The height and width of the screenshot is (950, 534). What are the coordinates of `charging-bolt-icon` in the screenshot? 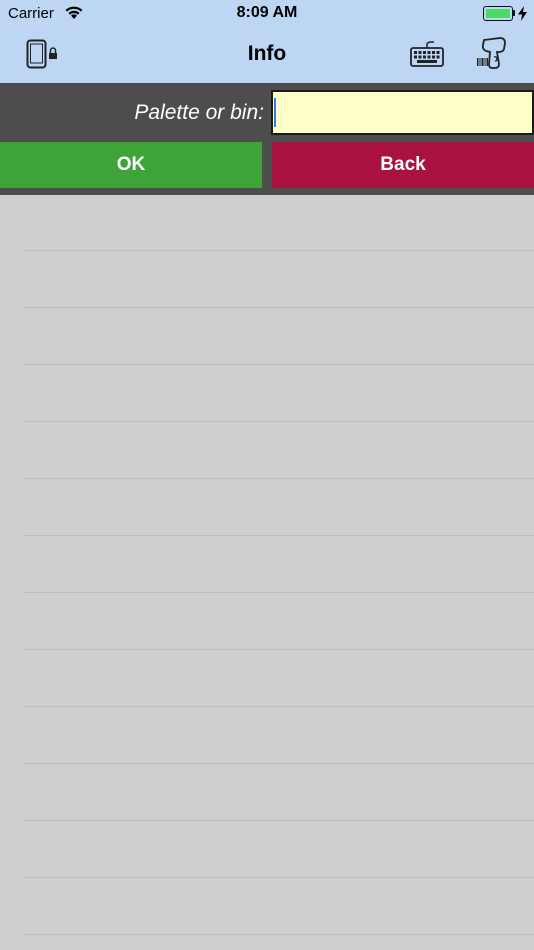 It's located at (522, 16).